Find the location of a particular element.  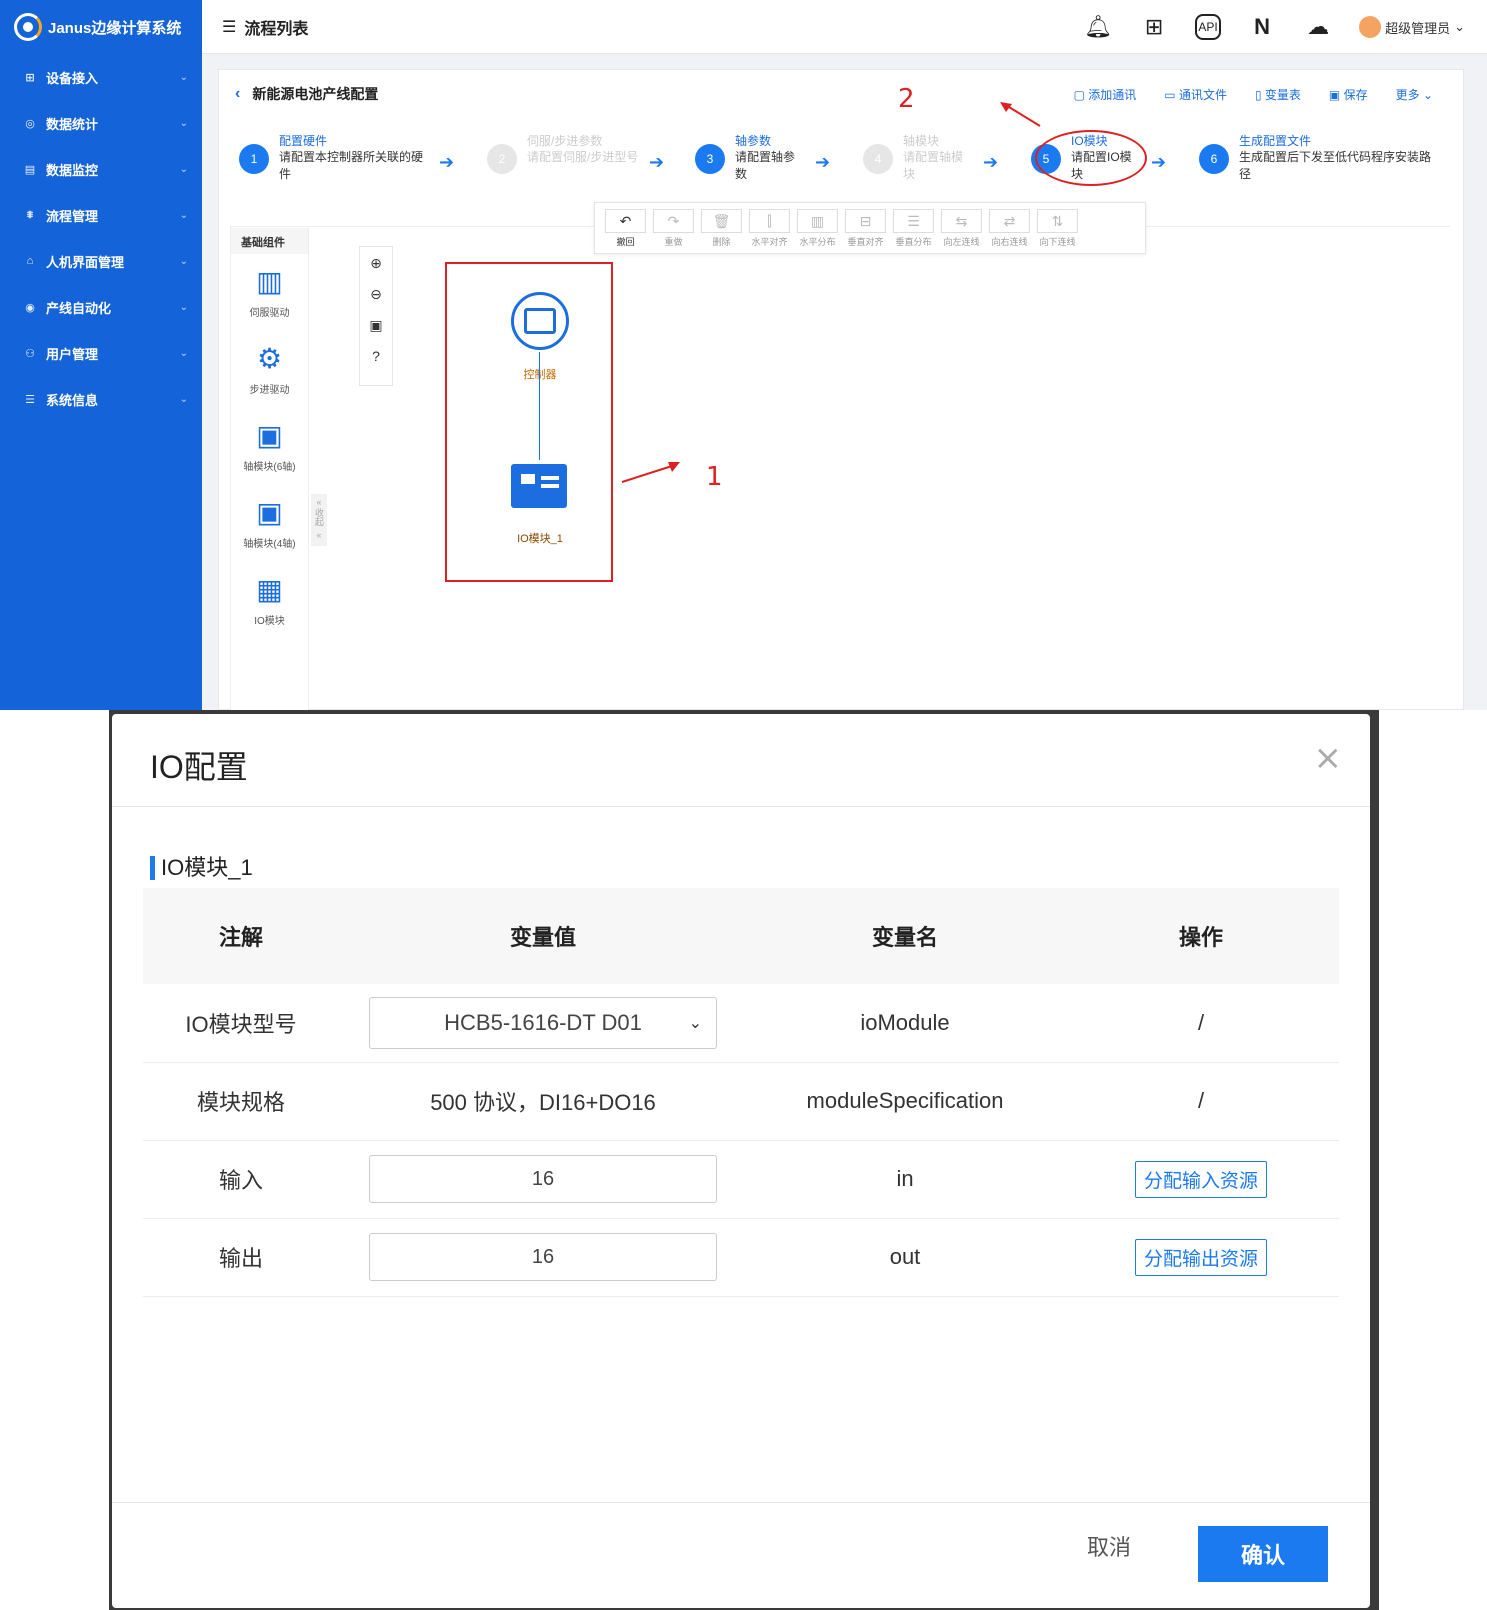

io-model-select: HCB5-1616-DT D01 ⌄ is located at coordinates (543, 1022).